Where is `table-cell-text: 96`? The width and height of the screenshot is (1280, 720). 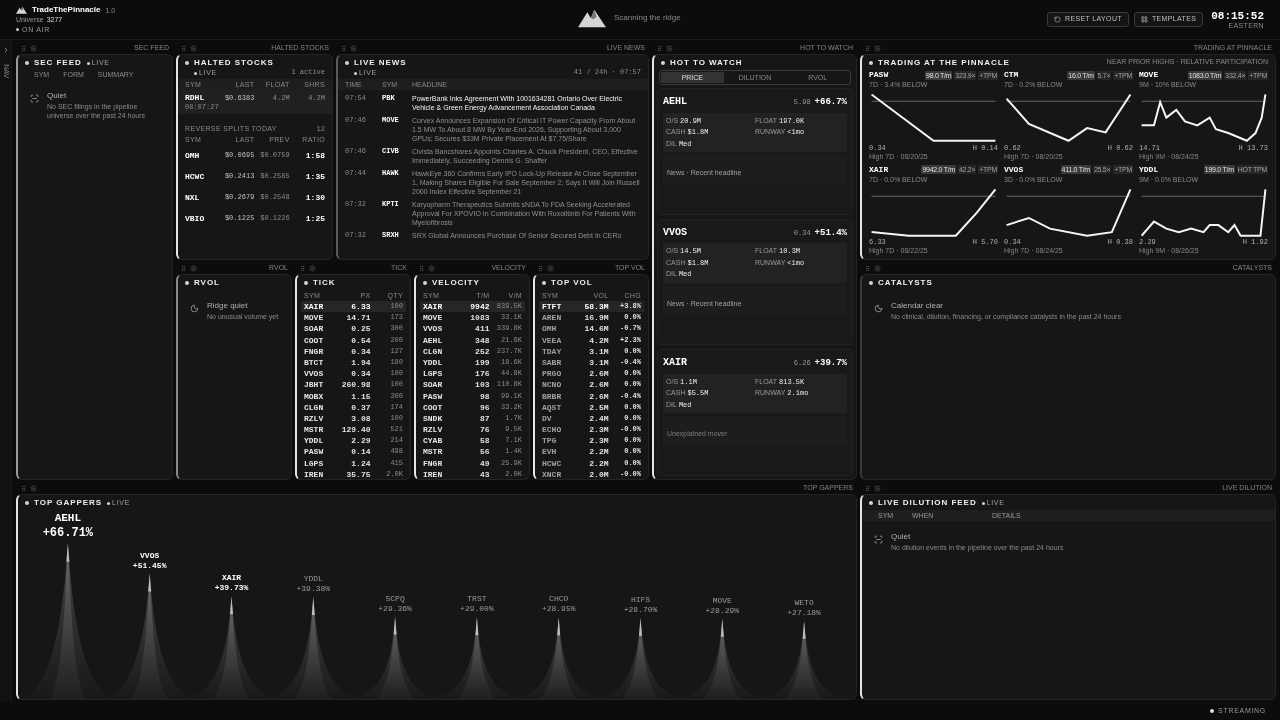
table-cell-text: 96 is located at coordinates (484, 407).